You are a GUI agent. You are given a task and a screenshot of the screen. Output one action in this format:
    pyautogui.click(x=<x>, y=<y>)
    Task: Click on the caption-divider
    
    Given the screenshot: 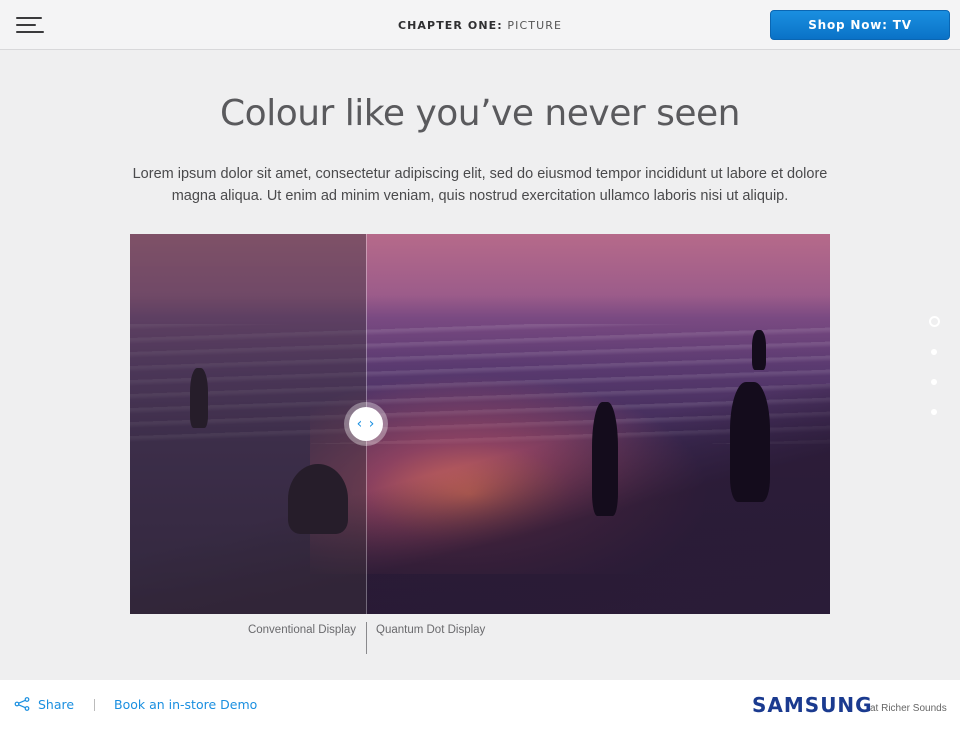 What is the action you would take?
    pyautogui.click(x=366, y=638)
    